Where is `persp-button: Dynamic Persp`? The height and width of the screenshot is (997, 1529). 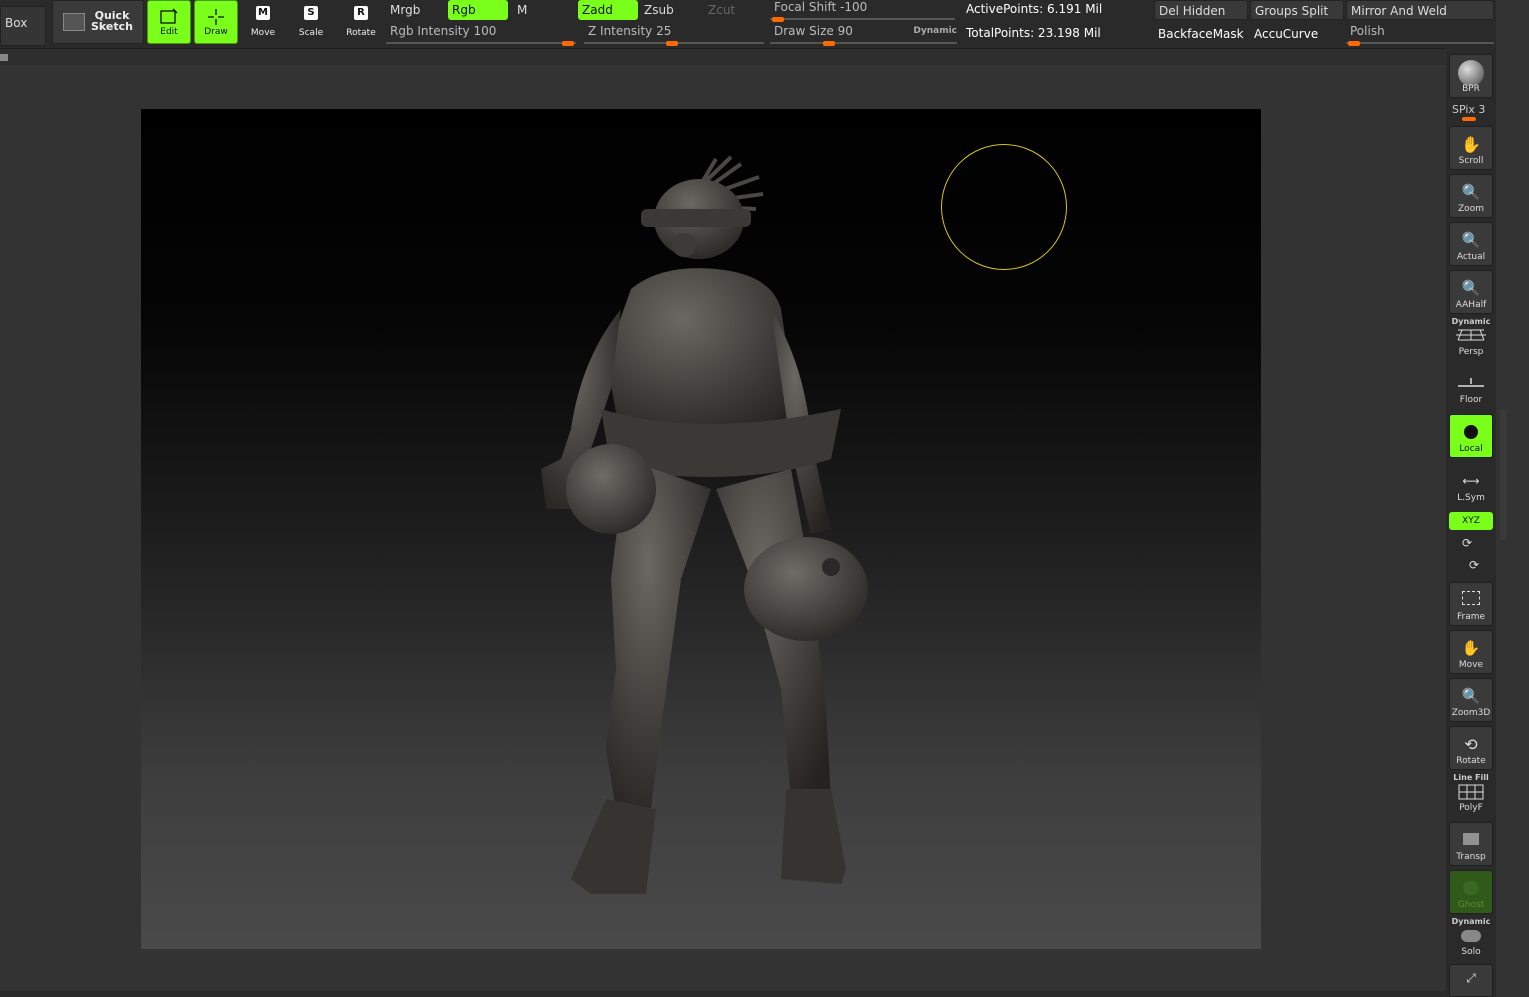
persp-button: Dynamic Persp is located at coordinates (1471, 338).